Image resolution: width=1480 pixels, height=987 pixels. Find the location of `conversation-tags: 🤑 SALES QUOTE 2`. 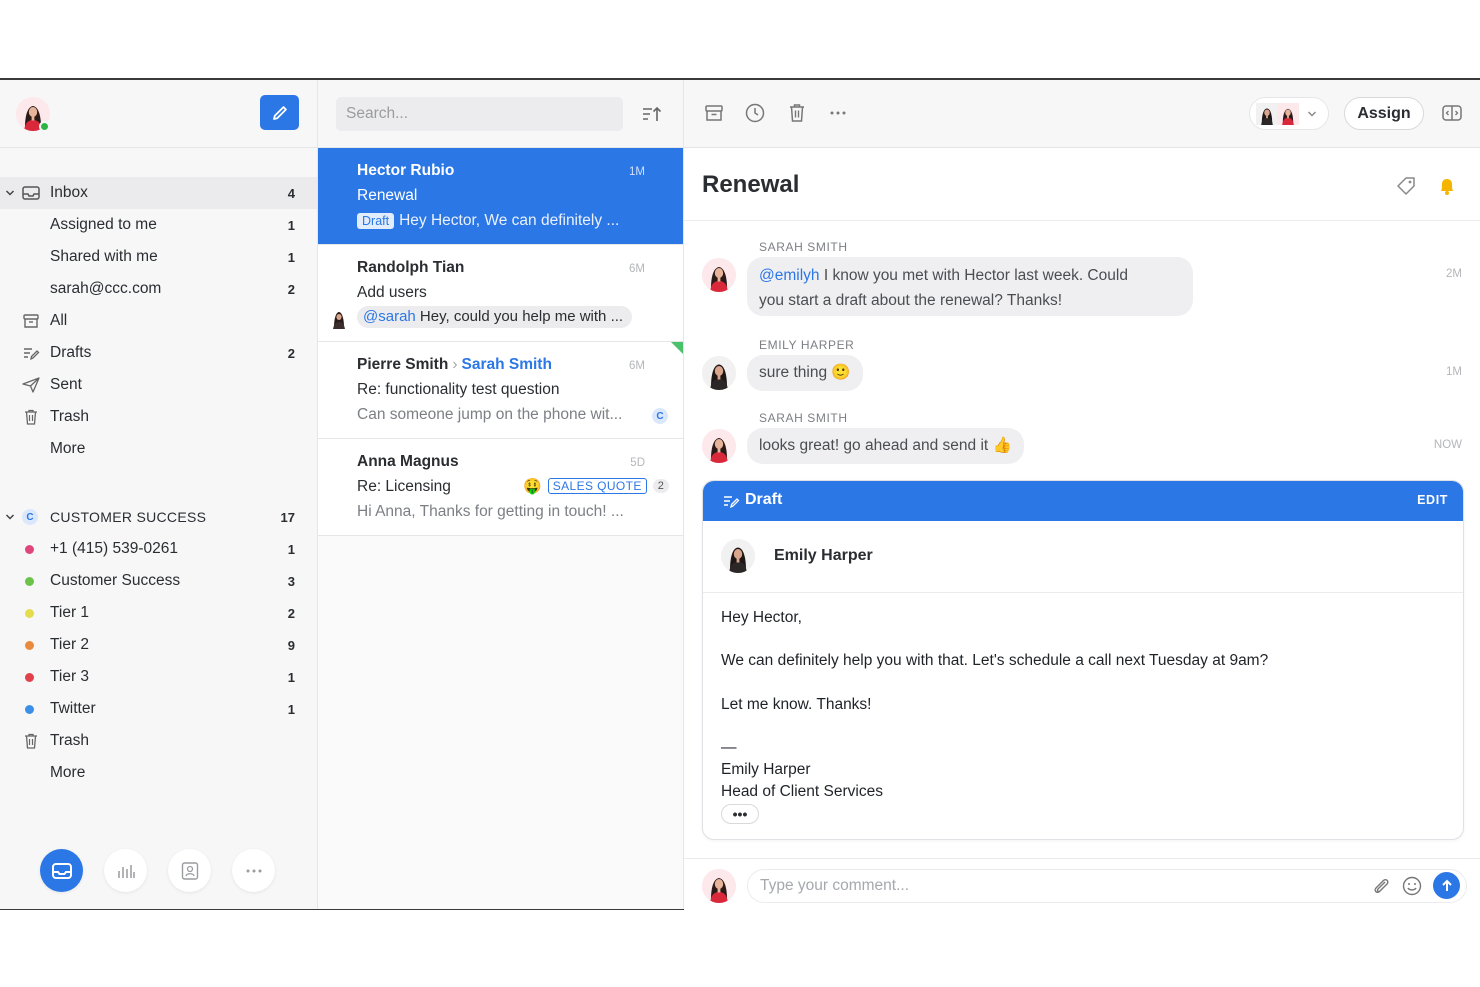

conversation-tags: 🤑 SALES QUOTE 2 is located at coordinates (596, 486).